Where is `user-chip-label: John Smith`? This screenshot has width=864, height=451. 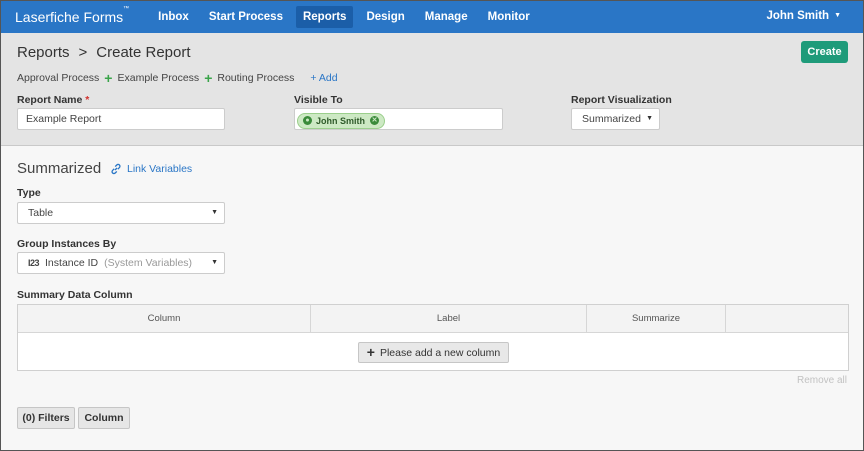
user-chip-label: John Smith is located at coordinates (340, 120).